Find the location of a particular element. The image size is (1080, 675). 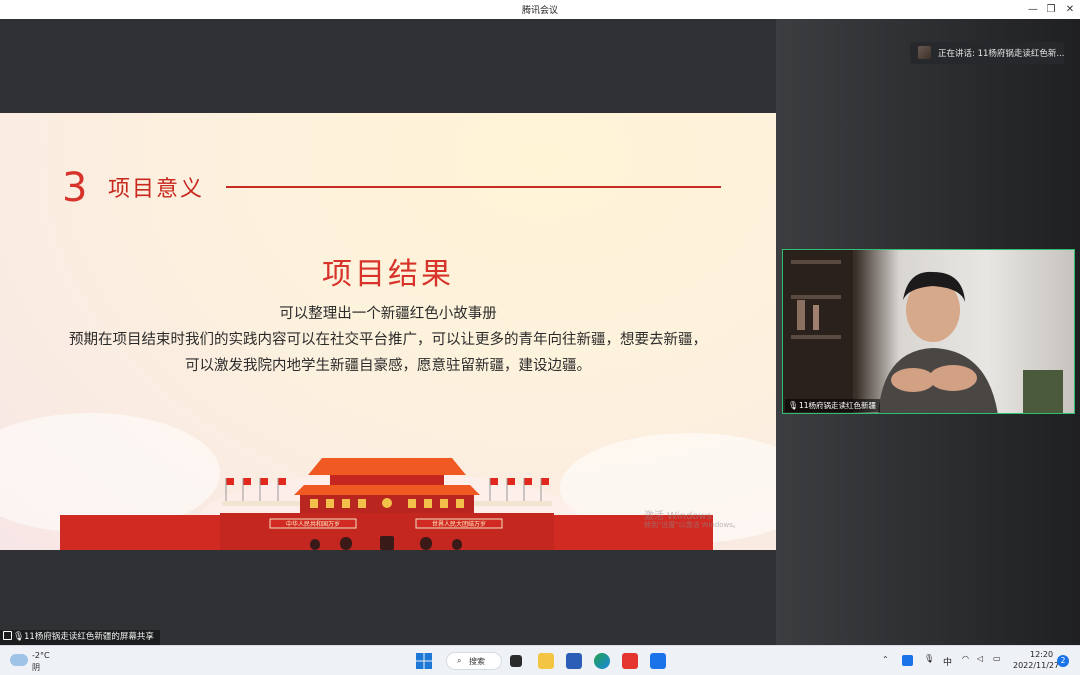

restore-button: ❐ is located at coordinates (1051, 9).